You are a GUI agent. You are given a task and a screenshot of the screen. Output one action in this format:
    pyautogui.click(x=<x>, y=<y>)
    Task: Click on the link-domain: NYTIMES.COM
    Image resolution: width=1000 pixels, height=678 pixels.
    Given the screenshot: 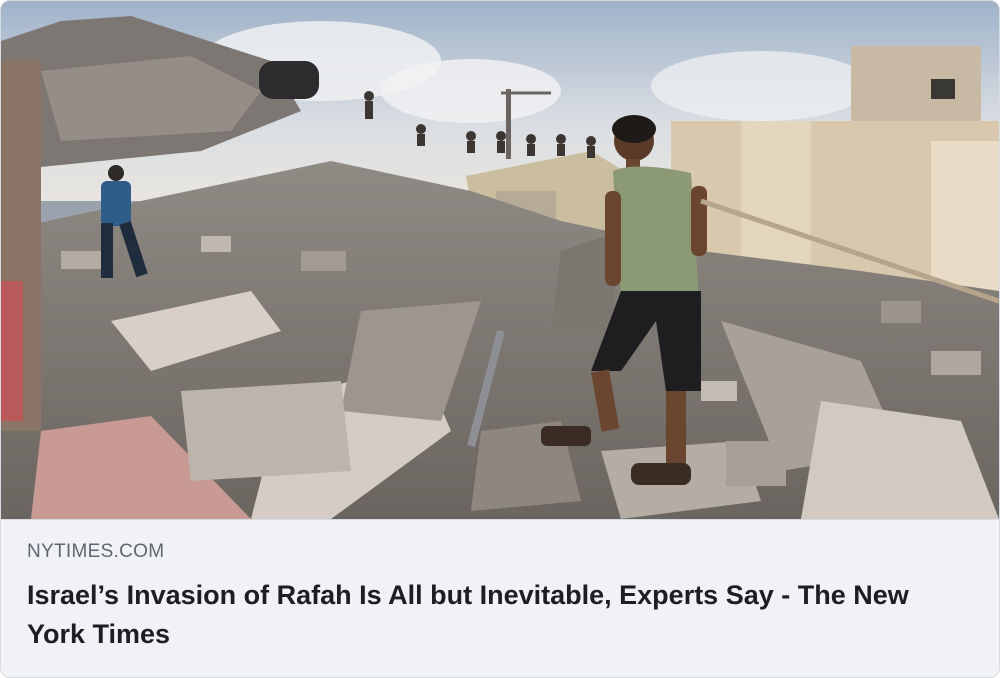 What is the action you would take?
    pyautogui.click(x=96, y=551)
    